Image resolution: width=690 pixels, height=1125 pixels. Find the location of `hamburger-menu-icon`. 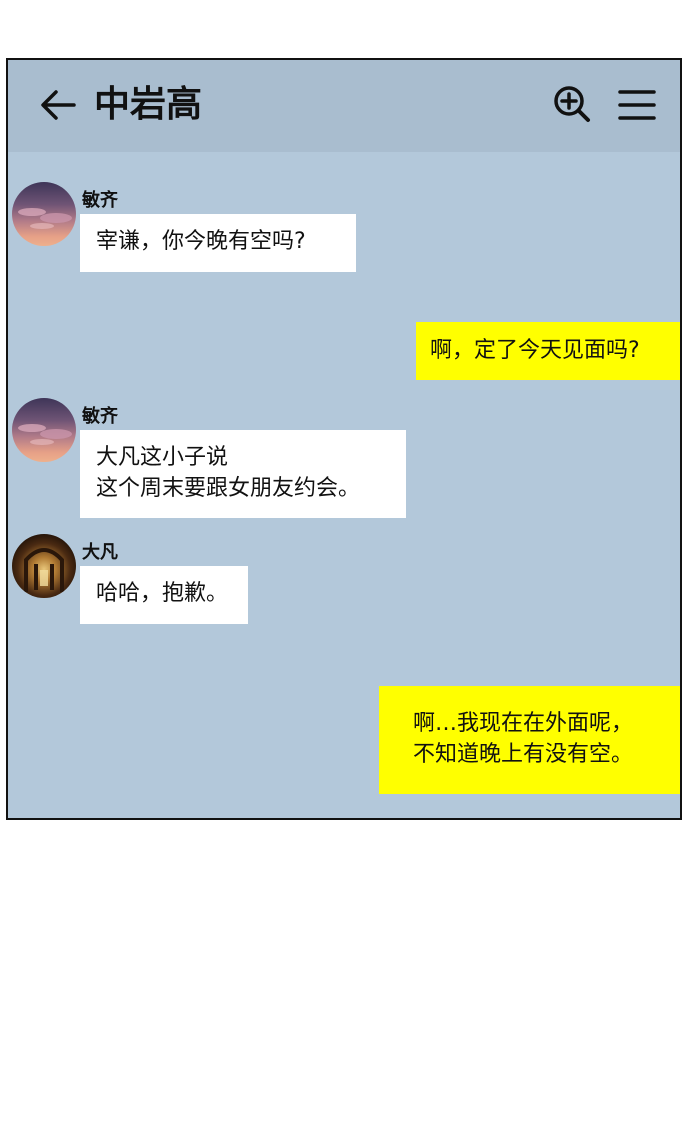

hamburger-menu-icon is located at coordinates (637, 105).